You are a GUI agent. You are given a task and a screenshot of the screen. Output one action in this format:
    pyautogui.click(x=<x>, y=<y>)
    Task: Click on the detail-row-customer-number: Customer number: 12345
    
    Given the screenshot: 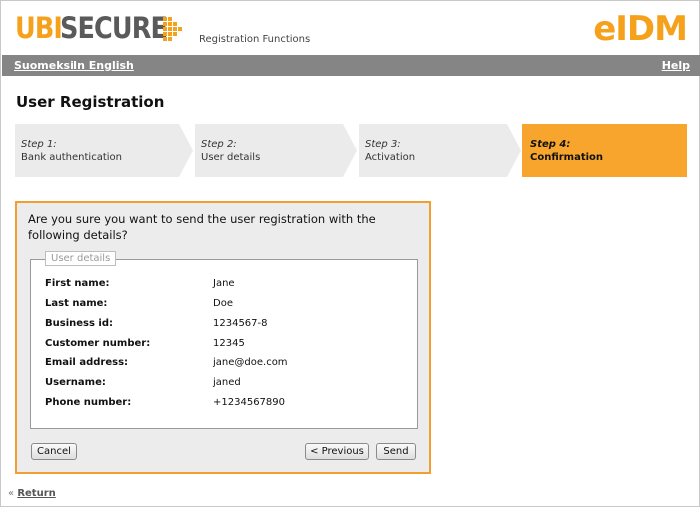 What is the action you would take?
    pyautogui.click(x=225, y=345)
    